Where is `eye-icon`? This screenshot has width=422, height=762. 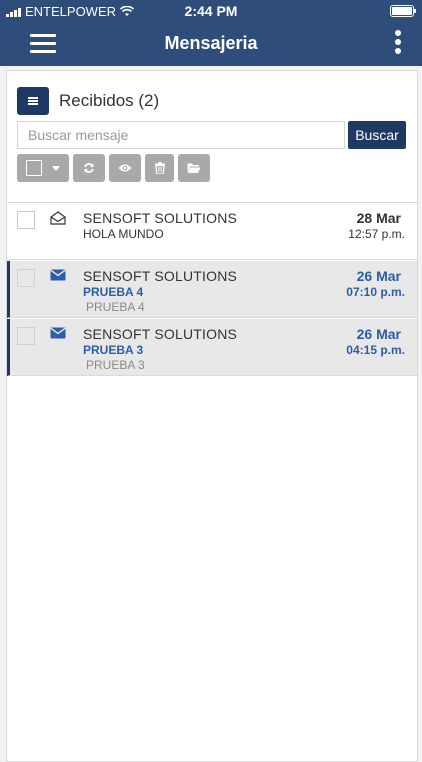 eye-icon is located at coordinates (125, 168).